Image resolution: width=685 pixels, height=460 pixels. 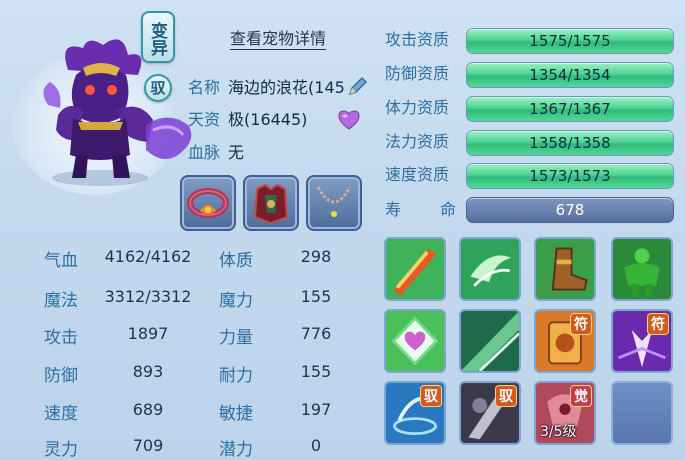 I want to click on skill-slot-11: 觉 3/5级, so click(x=565, y=413).